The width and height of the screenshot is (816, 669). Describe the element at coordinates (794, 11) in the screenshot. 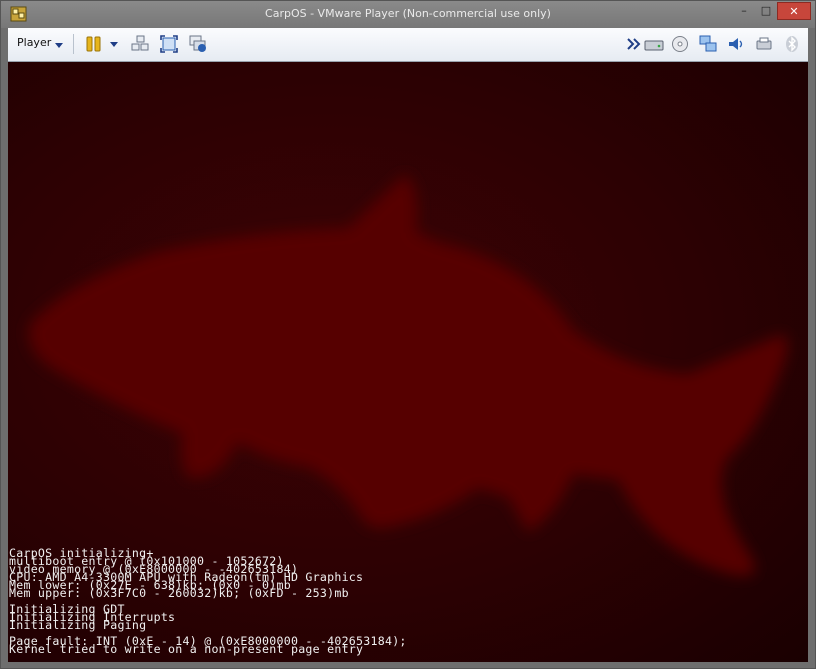

I see `close-button: ✕` at that location.